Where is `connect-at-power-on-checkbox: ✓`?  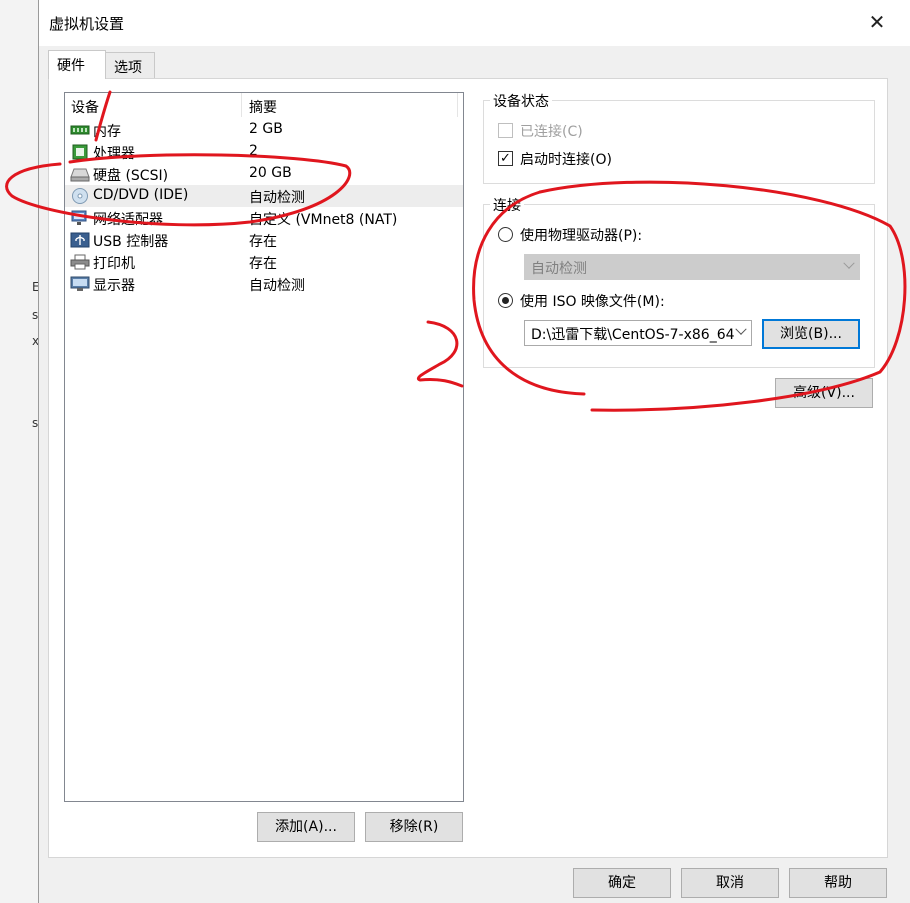
connect-at-power-on-checkbox: ✓ is located at coordinates (505, 158).